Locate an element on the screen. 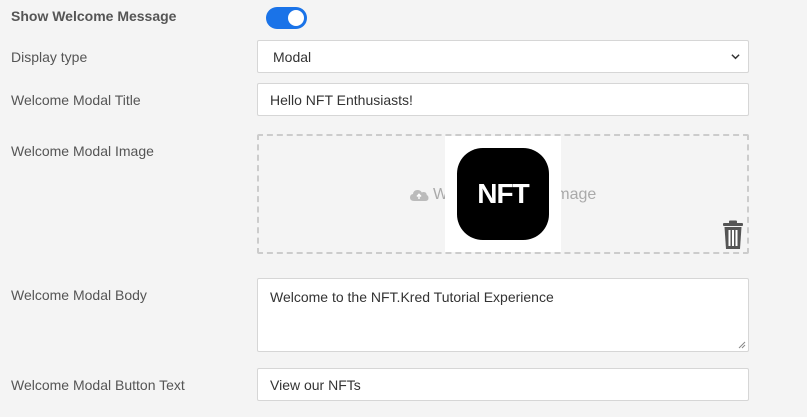 The width and height of the screenshot is (807, 417). cloud-upload-icon is located at coordinates (419, 195).